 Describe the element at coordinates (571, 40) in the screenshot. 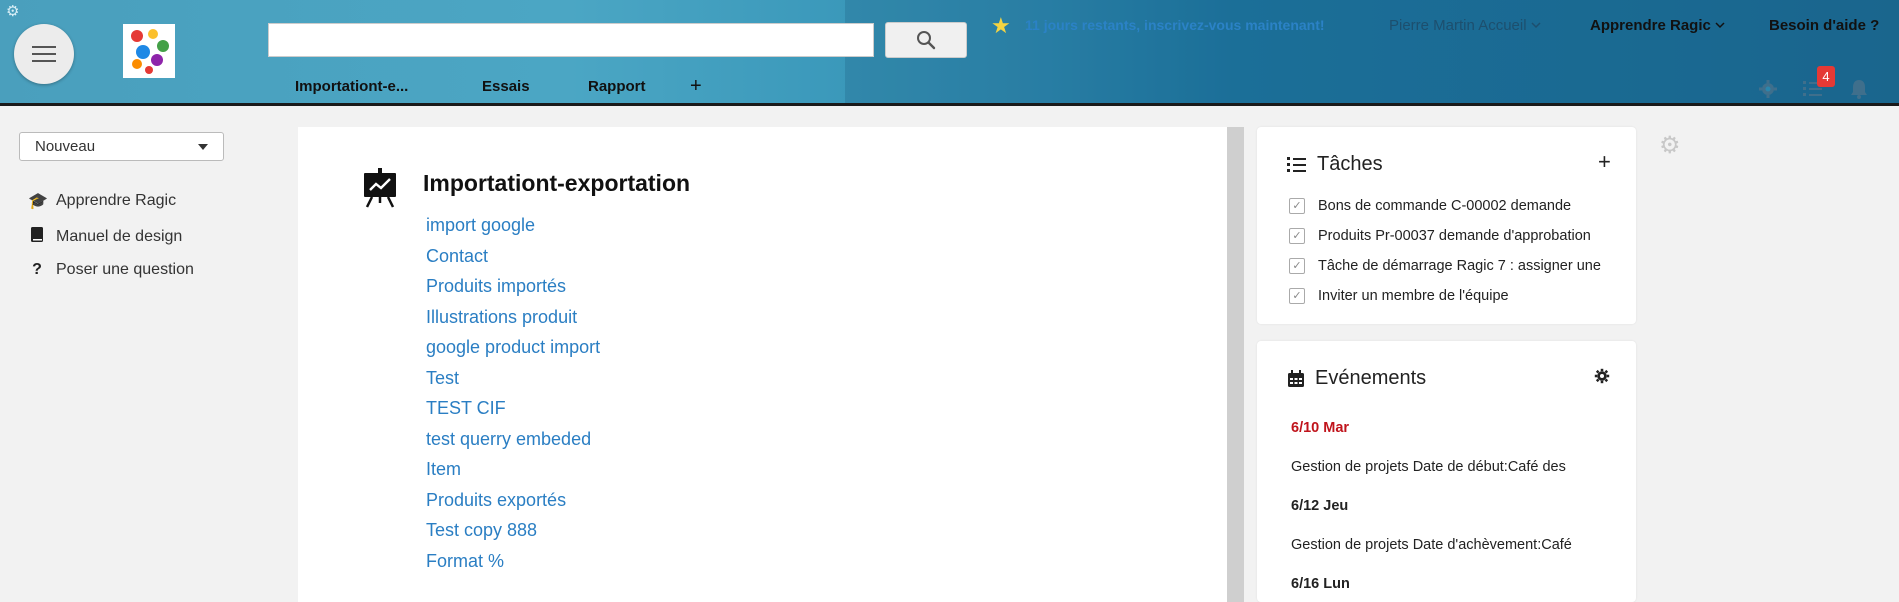

I see `search-input` at that location.